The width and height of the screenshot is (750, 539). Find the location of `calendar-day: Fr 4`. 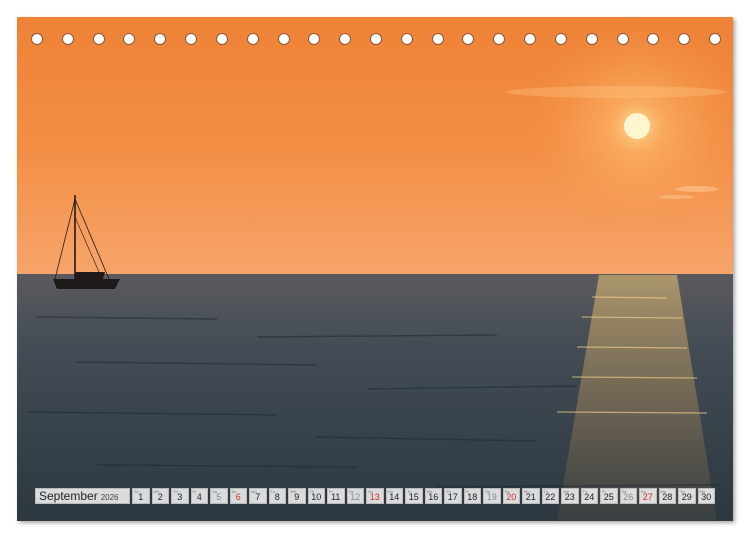

calendar-day: Fr 4 is located at coordinates (199, 496).